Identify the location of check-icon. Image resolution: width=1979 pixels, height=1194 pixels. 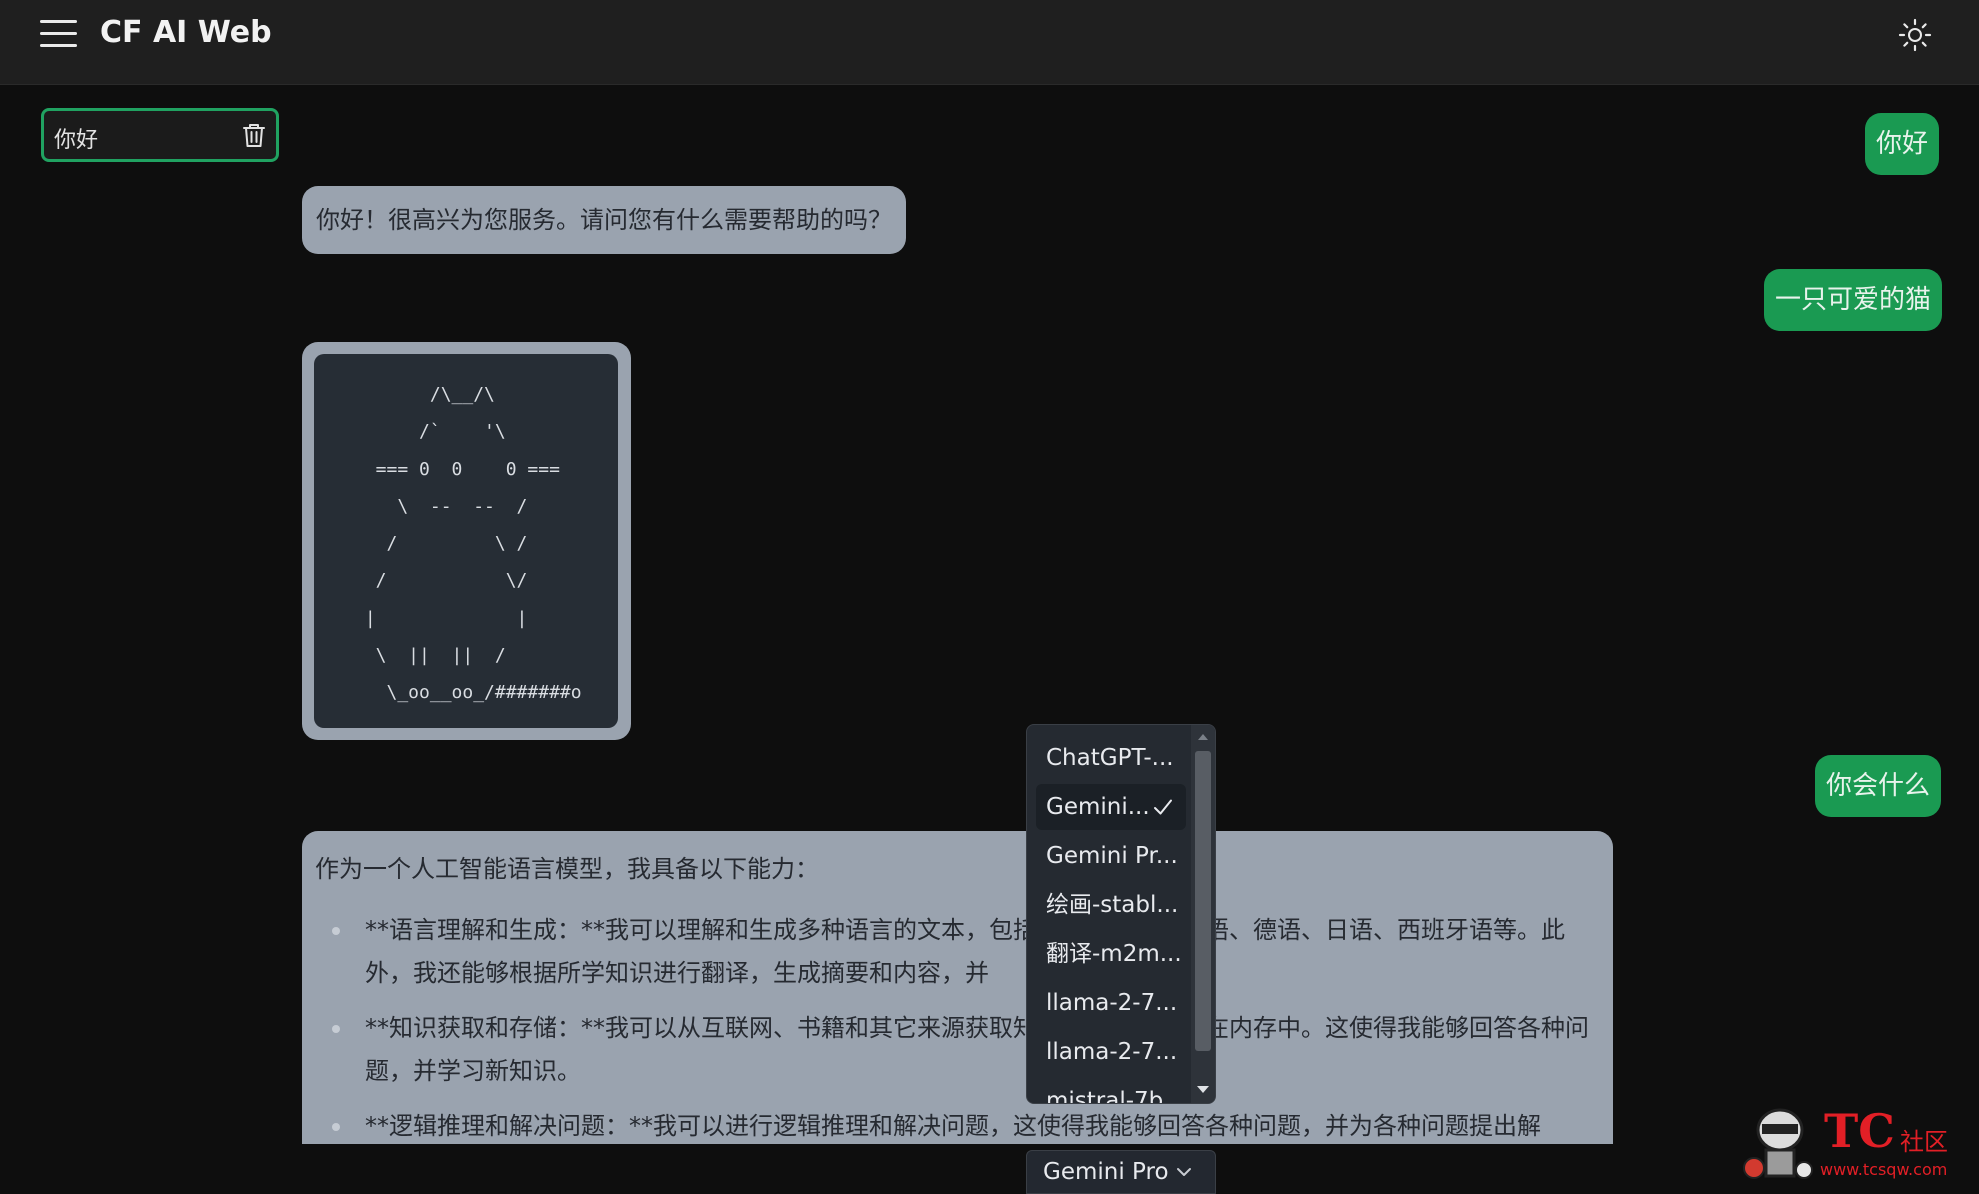
(1163, 807).